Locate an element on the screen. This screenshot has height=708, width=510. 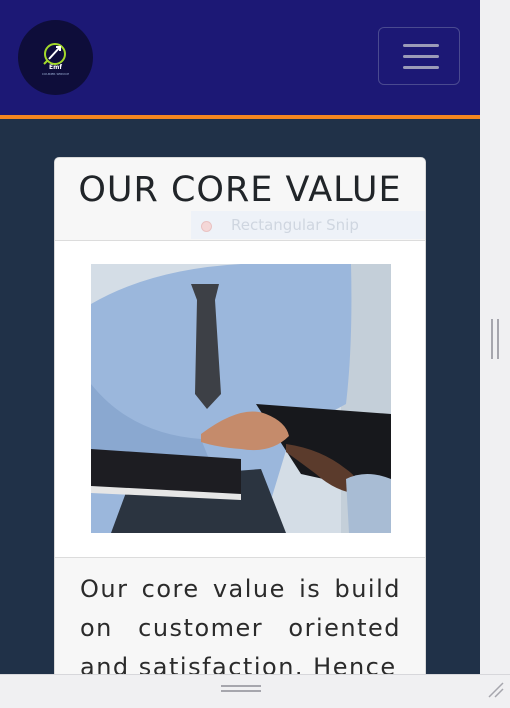
logo-subtext: COURIER SERVICE is located at coordinates (55, 74).